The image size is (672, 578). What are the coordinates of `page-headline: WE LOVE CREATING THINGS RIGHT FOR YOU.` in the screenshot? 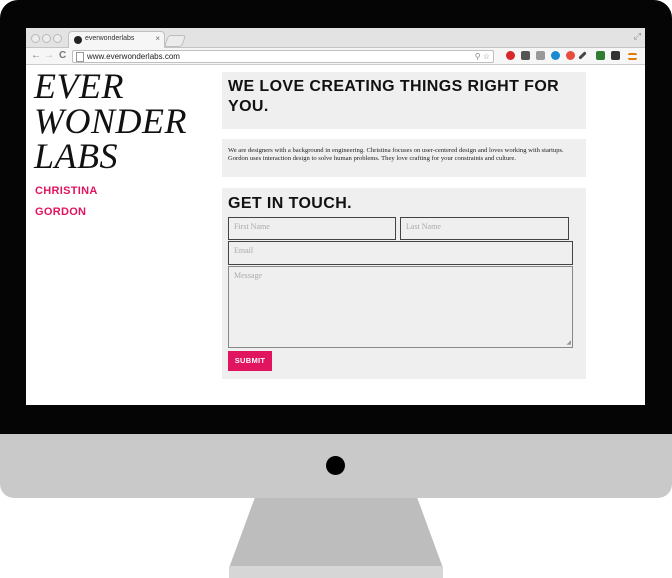 It's located at (394, 96).